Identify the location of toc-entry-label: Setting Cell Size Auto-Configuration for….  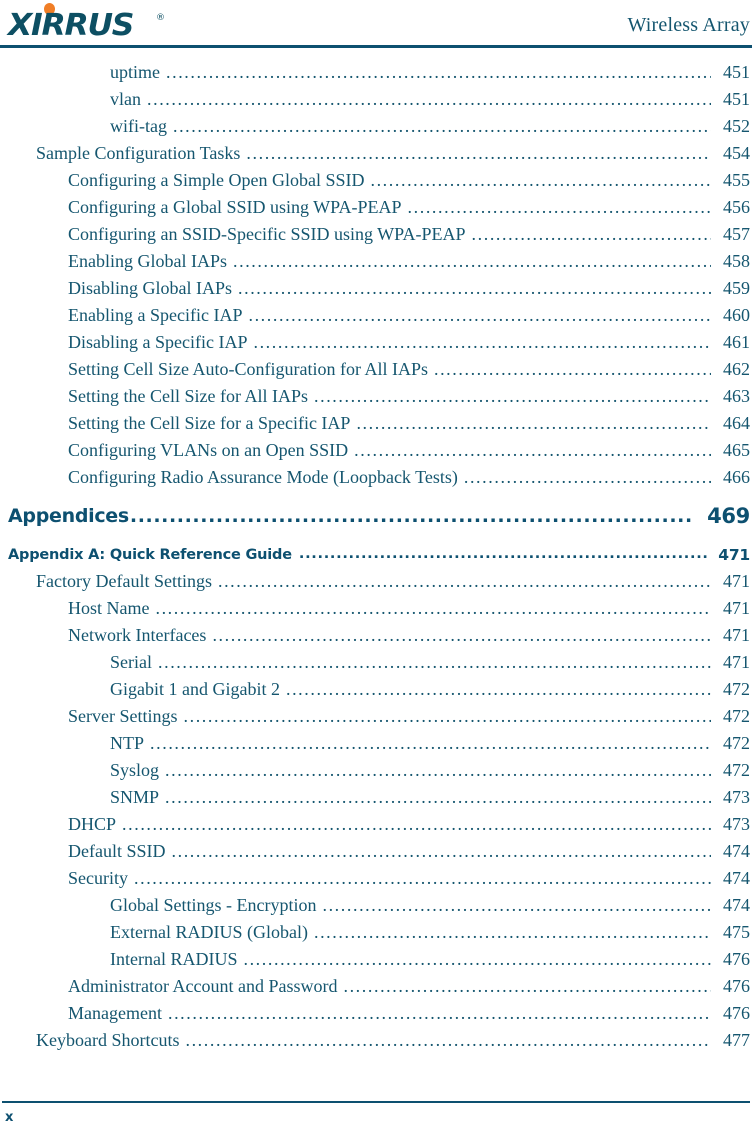
(248, 369).